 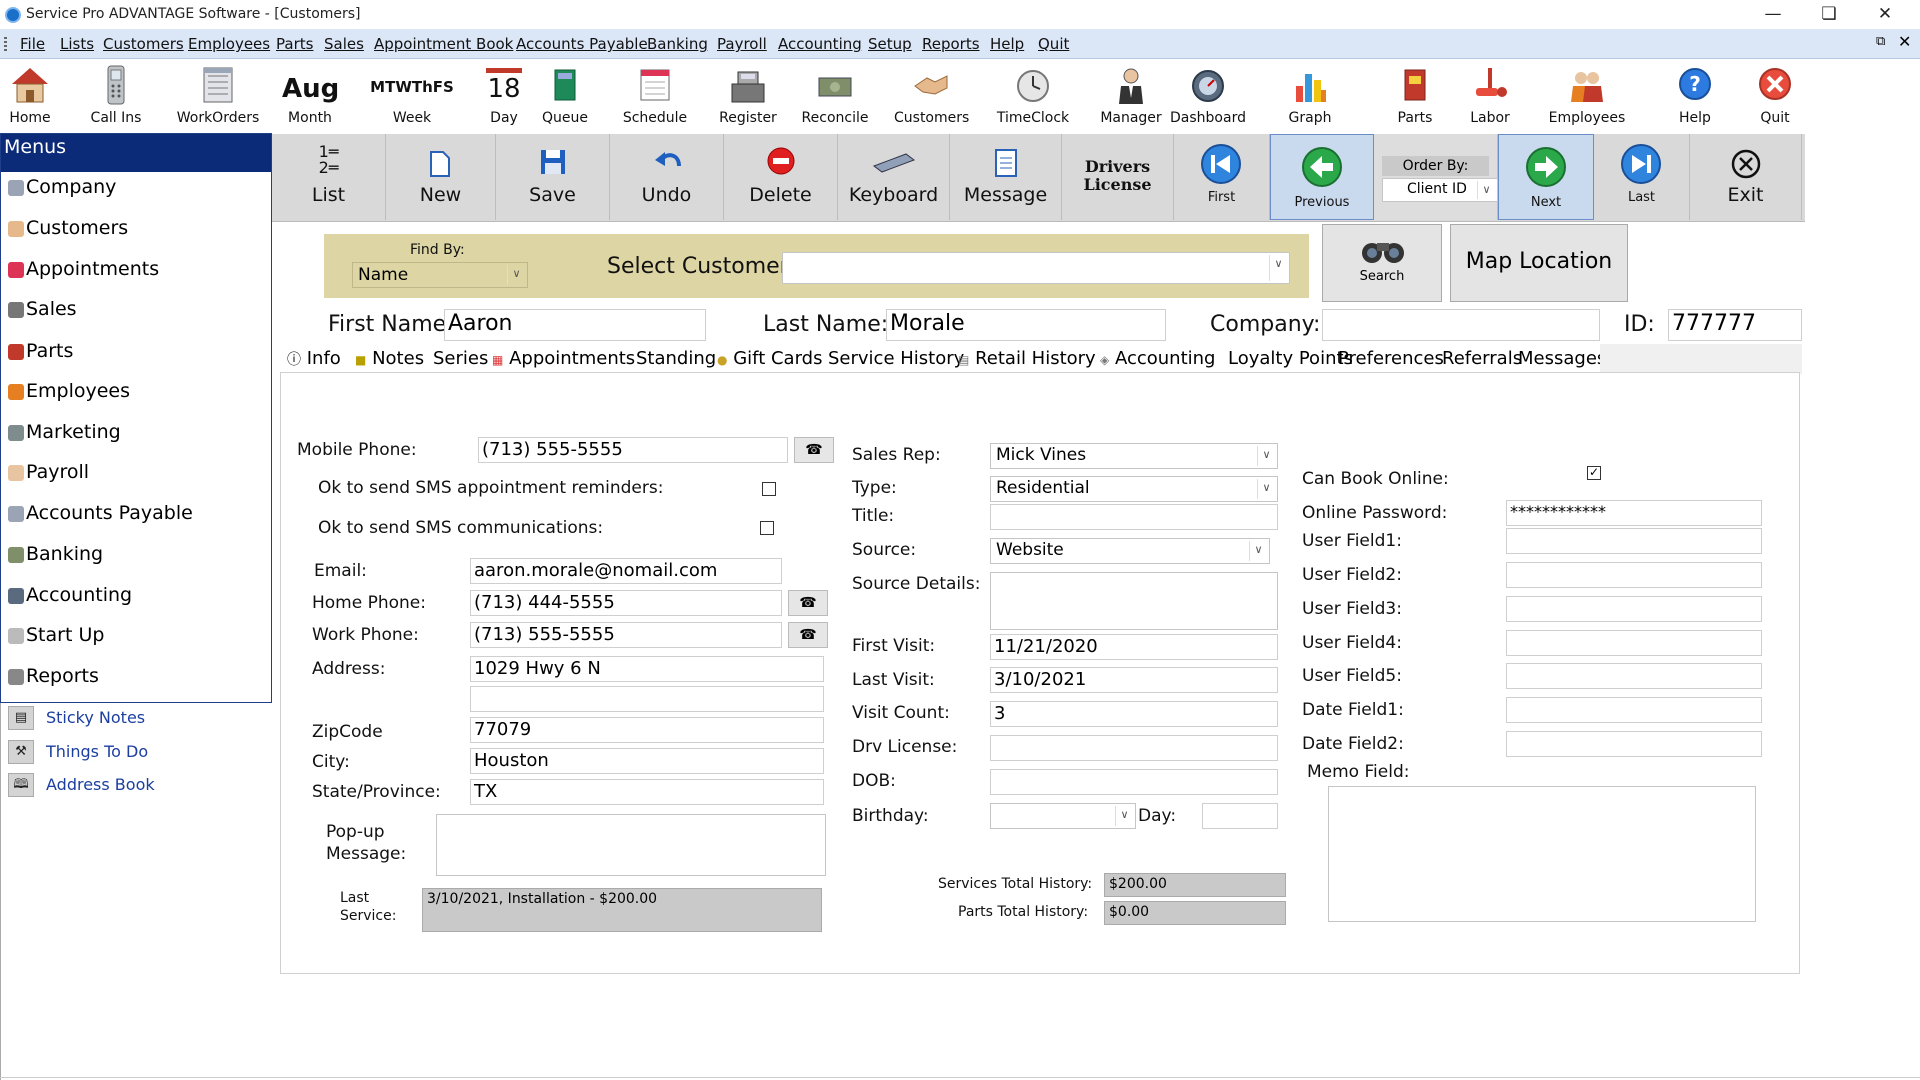 What do you see at coordinates (56, 631) in the screenshot?
I see `sidebar-item-start-up: Start Up` at bounding box center [56, 631].